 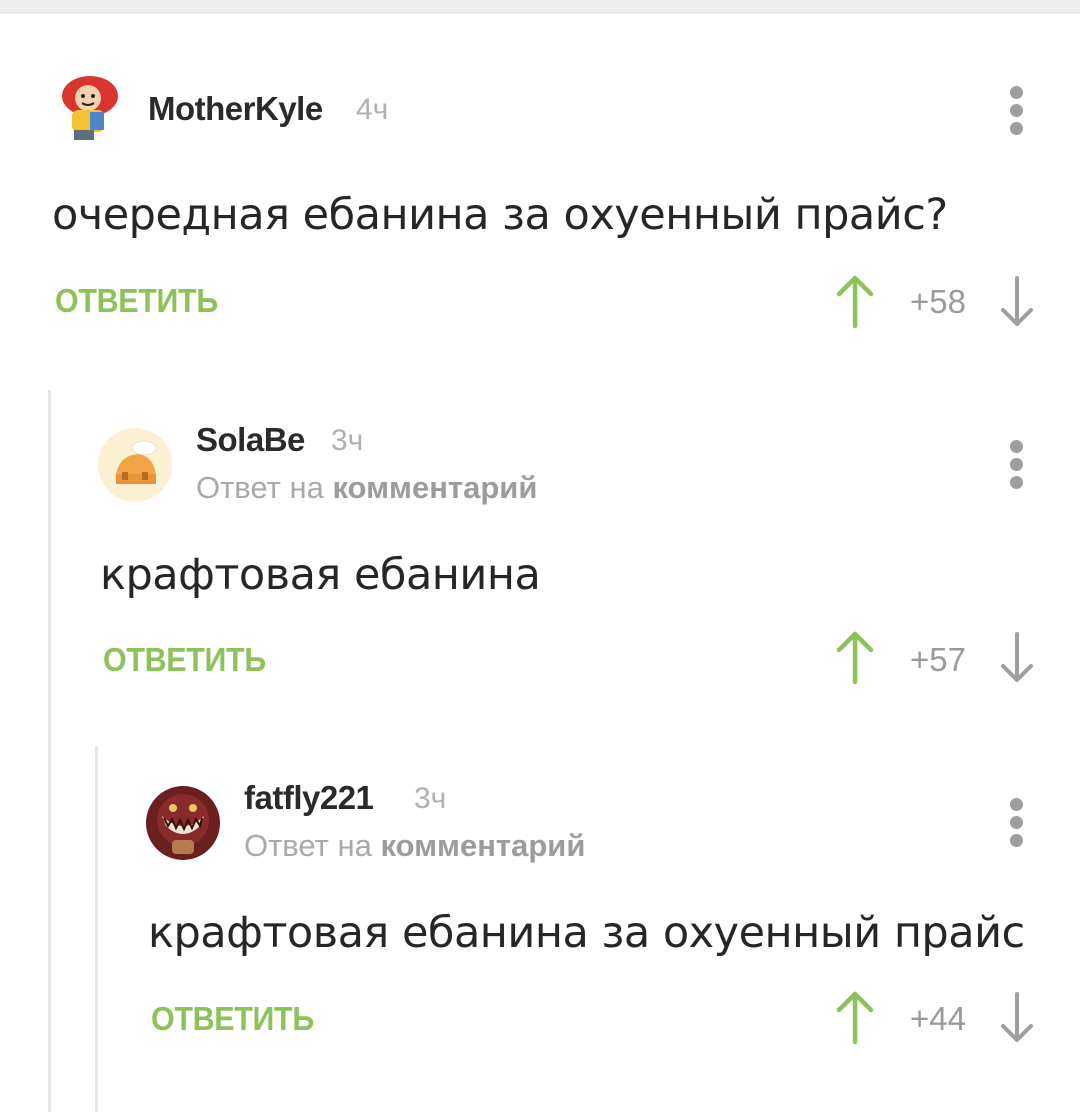 I want to click on monster-avatar-icon, so click(x=183, y=823).